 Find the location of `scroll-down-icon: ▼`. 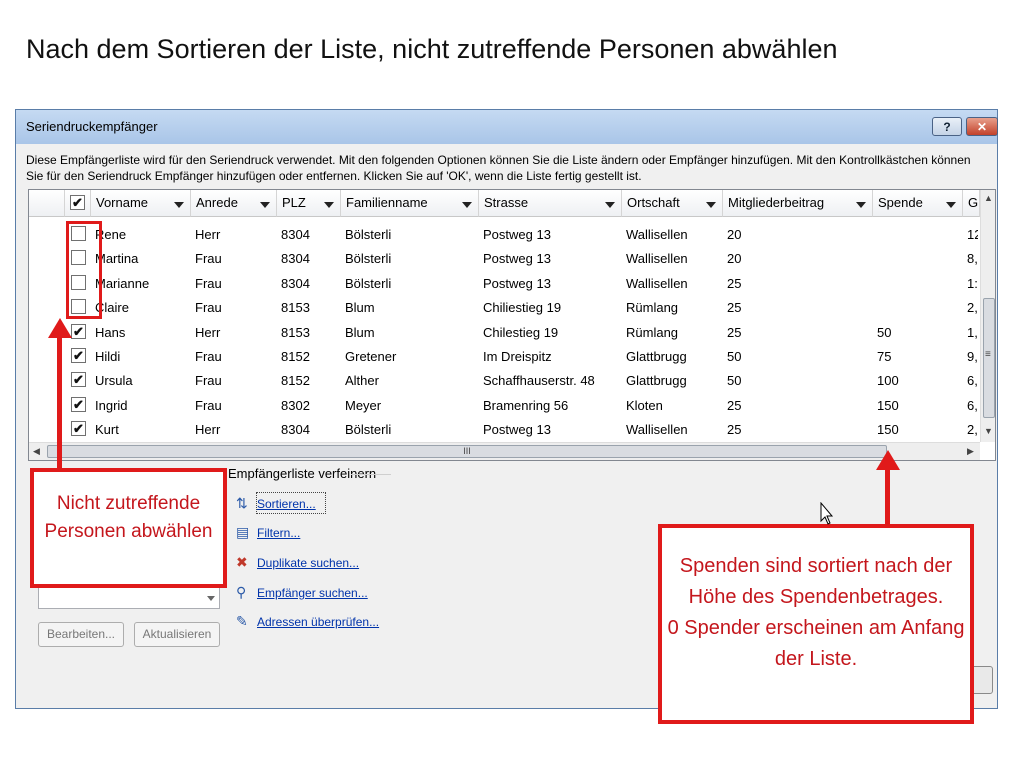

scroll-down-icon: ▼ is located at coordinates (988, 431).